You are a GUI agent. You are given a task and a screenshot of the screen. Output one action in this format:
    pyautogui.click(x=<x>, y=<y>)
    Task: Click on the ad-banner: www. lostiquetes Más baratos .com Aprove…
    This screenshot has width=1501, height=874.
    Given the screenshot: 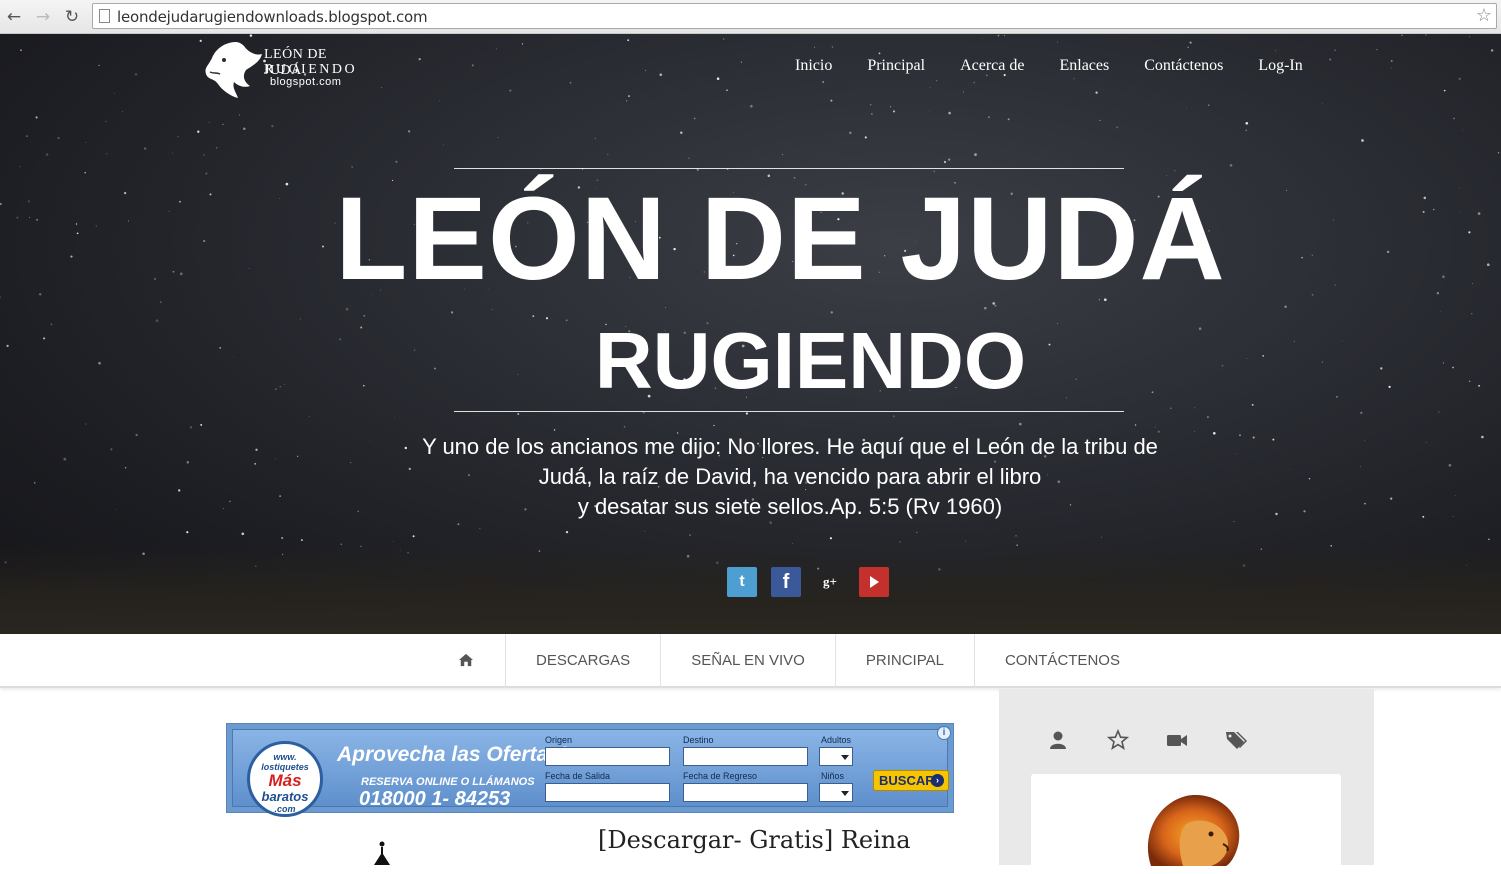 What is the action you would take?
    pyautogui.click(x=590, y=770)
    